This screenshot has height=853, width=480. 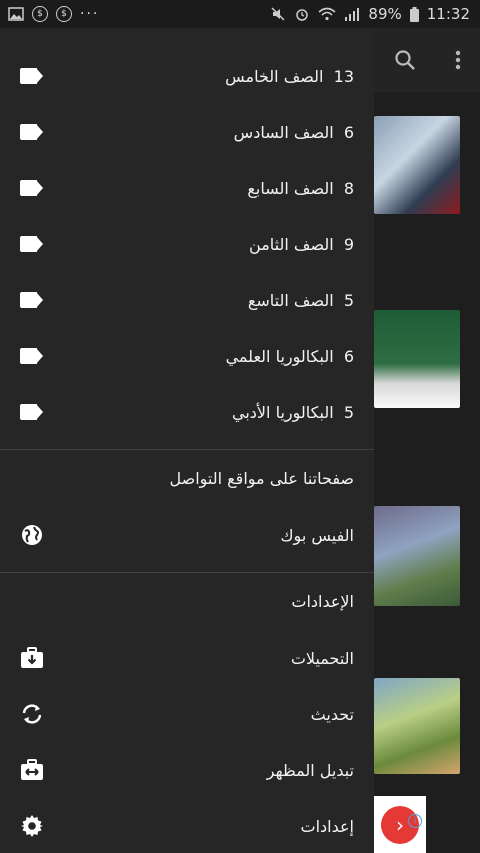 I want to click on ad-info-icon: i, so click(x=415, y=821).